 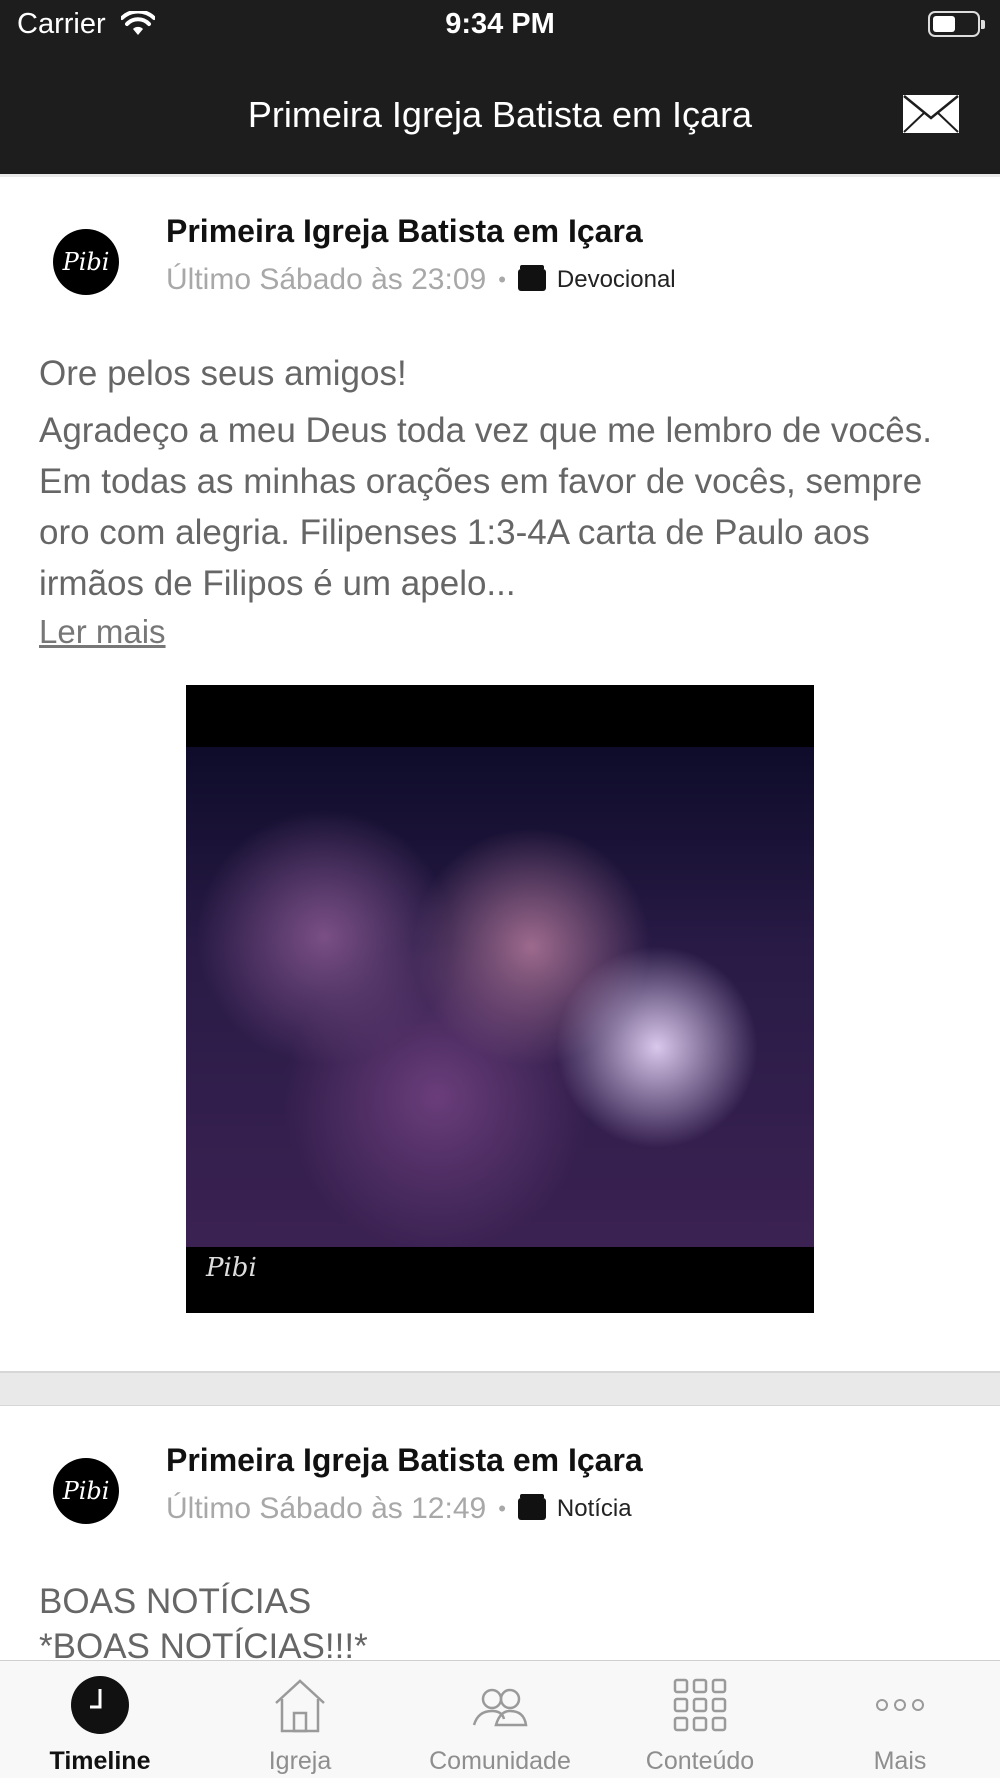 I want to click on page-title: Primeira Igreja Batista em Içara, so click(x=500, y=114).